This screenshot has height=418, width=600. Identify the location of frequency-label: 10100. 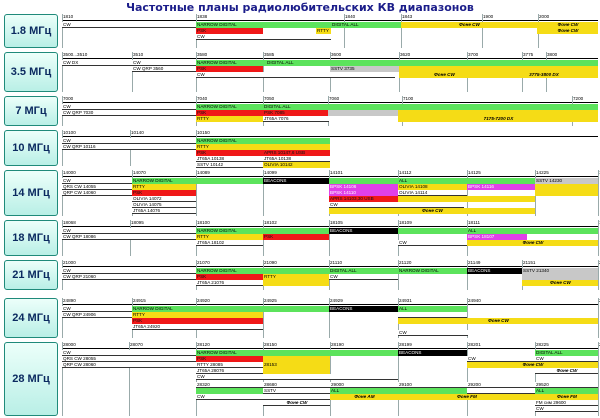
(69, 132).